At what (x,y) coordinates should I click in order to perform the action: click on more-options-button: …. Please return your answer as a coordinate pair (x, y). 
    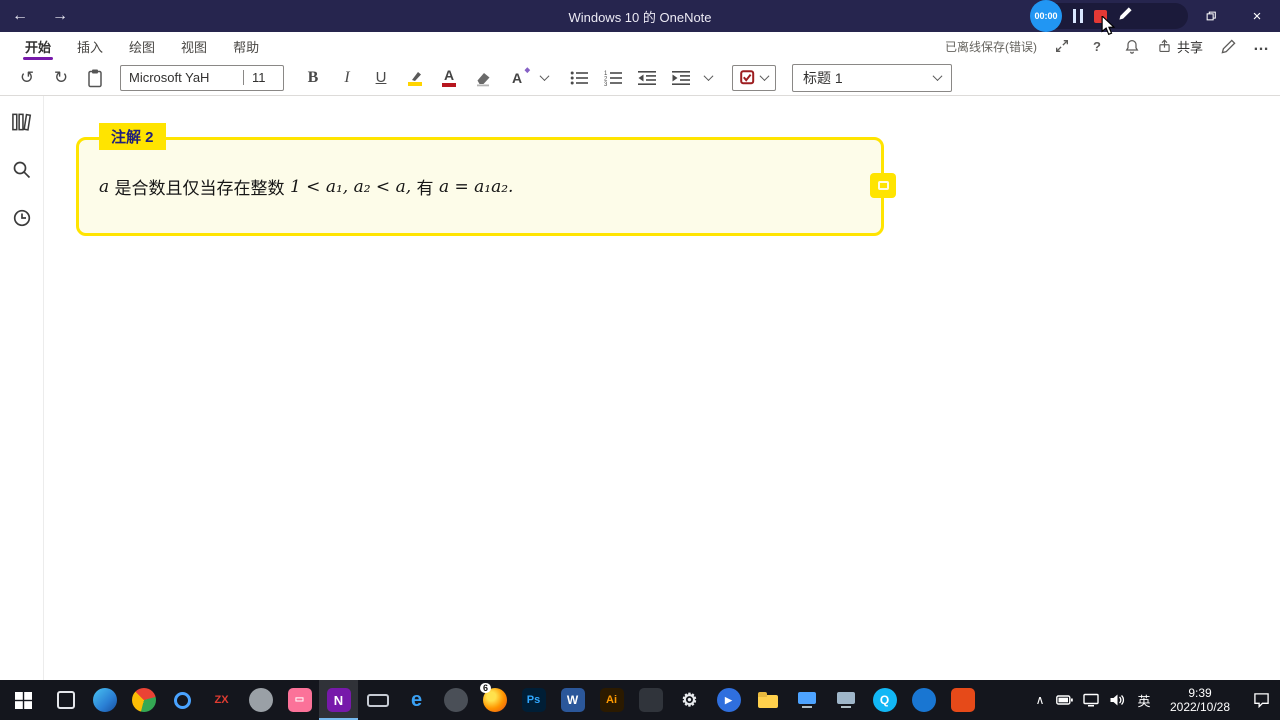
    Looking at the image, I should click on (1261, 46).